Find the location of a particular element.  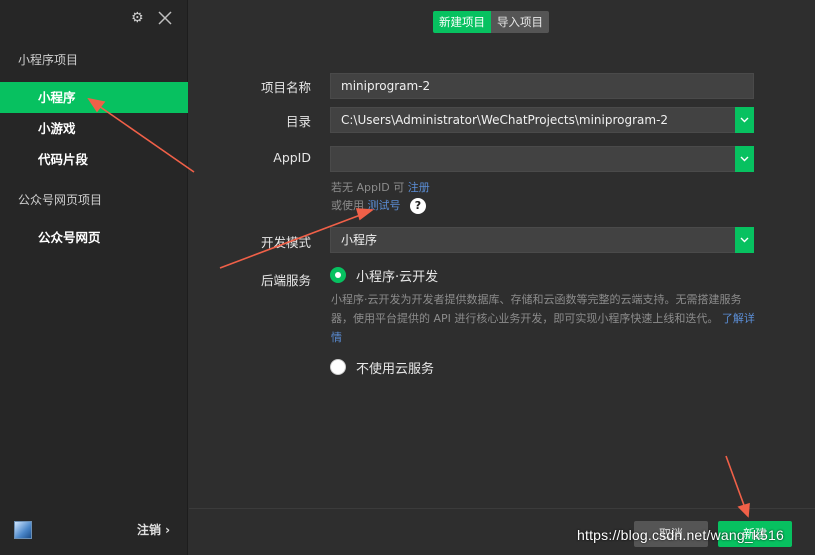

sidebar-header: ⚙ is located at coordinates (93, 20).